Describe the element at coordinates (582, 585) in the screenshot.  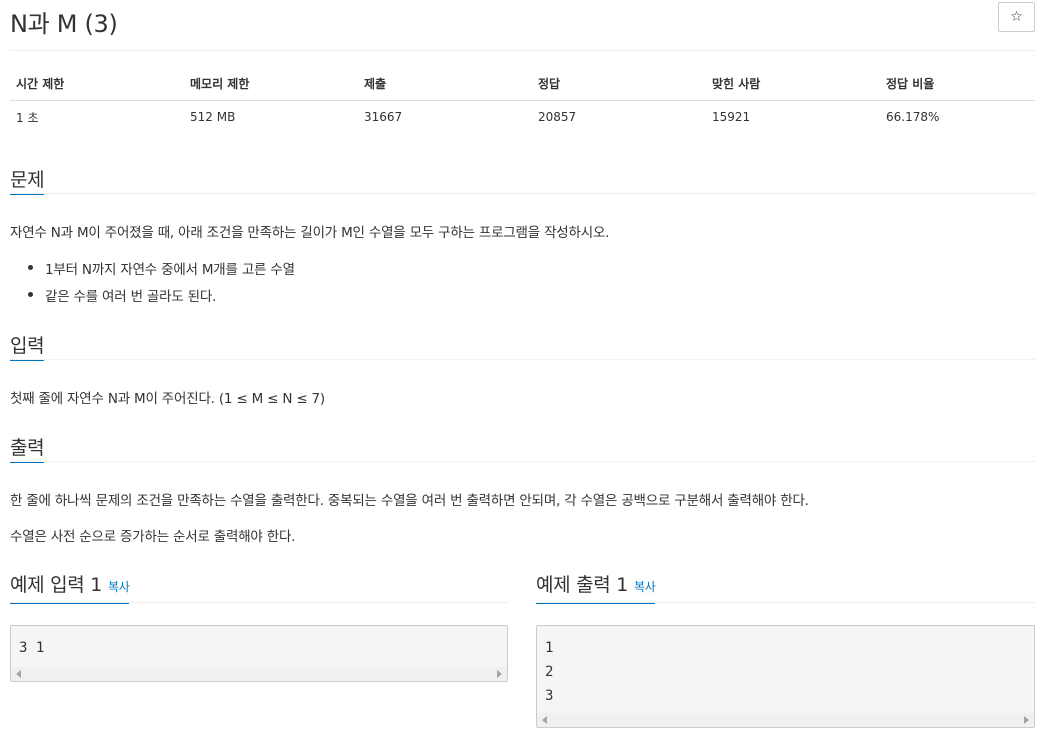
I see `sample-output-title: 예제 출력 1` at that location.